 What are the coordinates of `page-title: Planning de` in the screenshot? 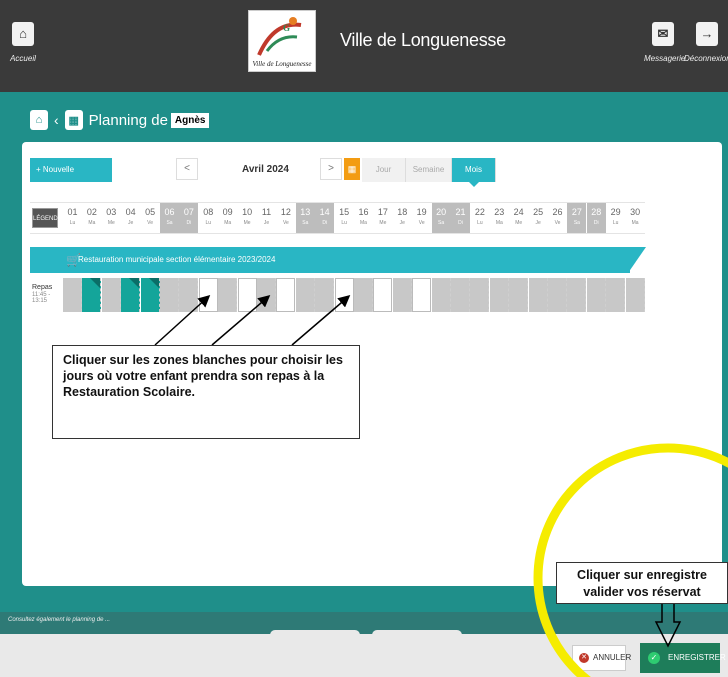 It's located at (128, 120).